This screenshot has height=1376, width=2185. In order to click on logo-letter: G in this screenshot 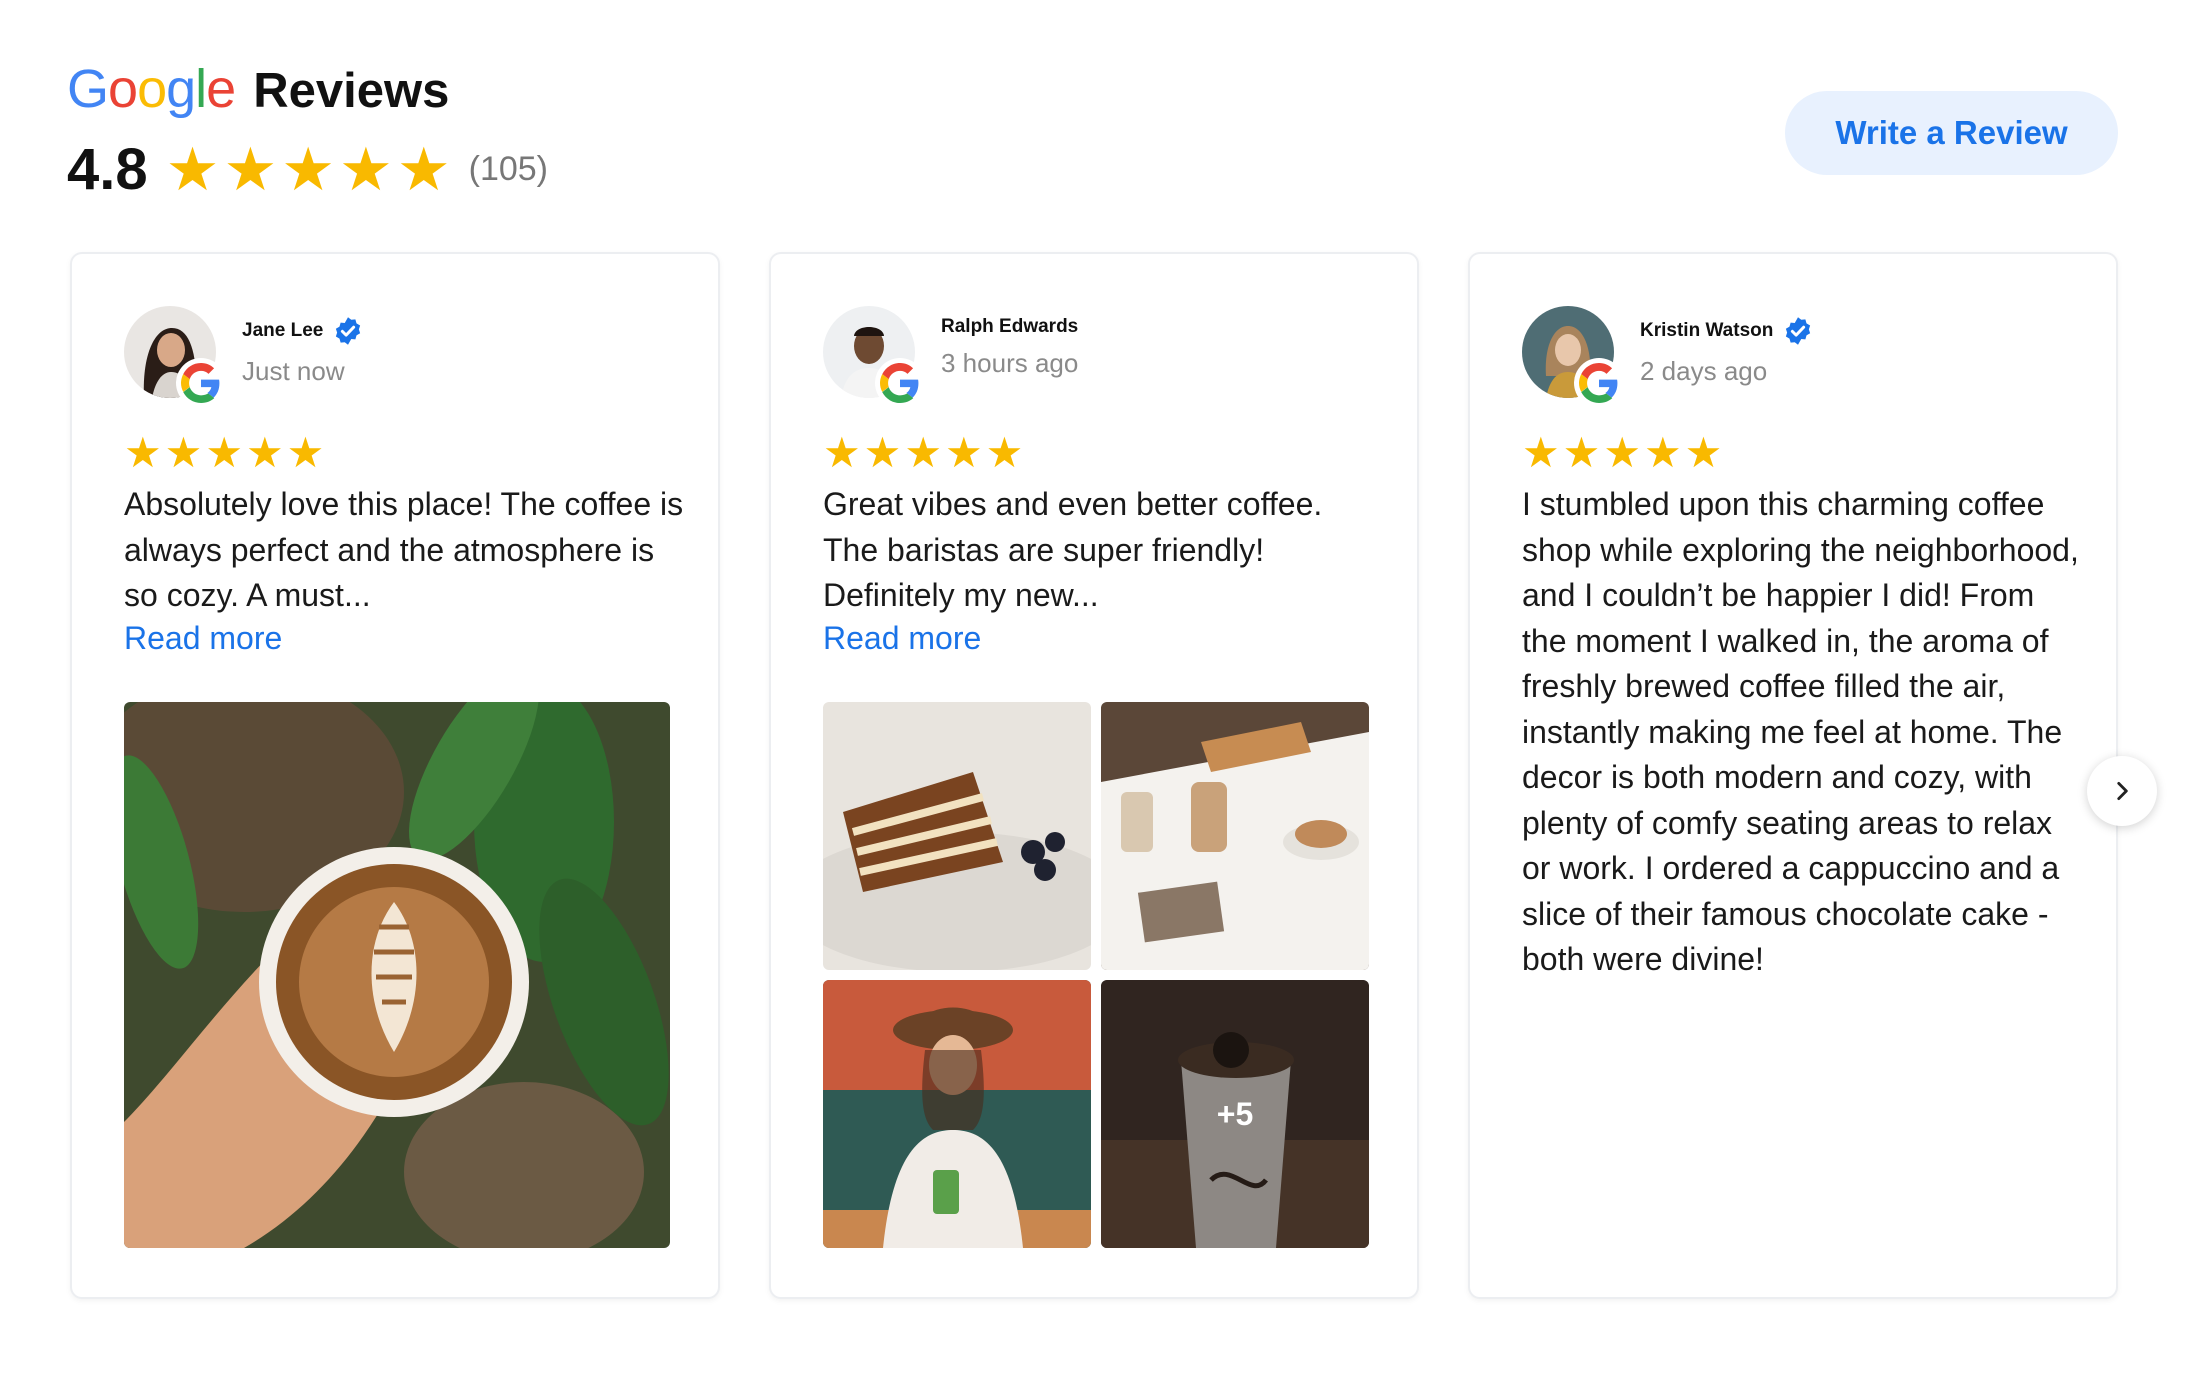, I will do `click(88, 89)`.